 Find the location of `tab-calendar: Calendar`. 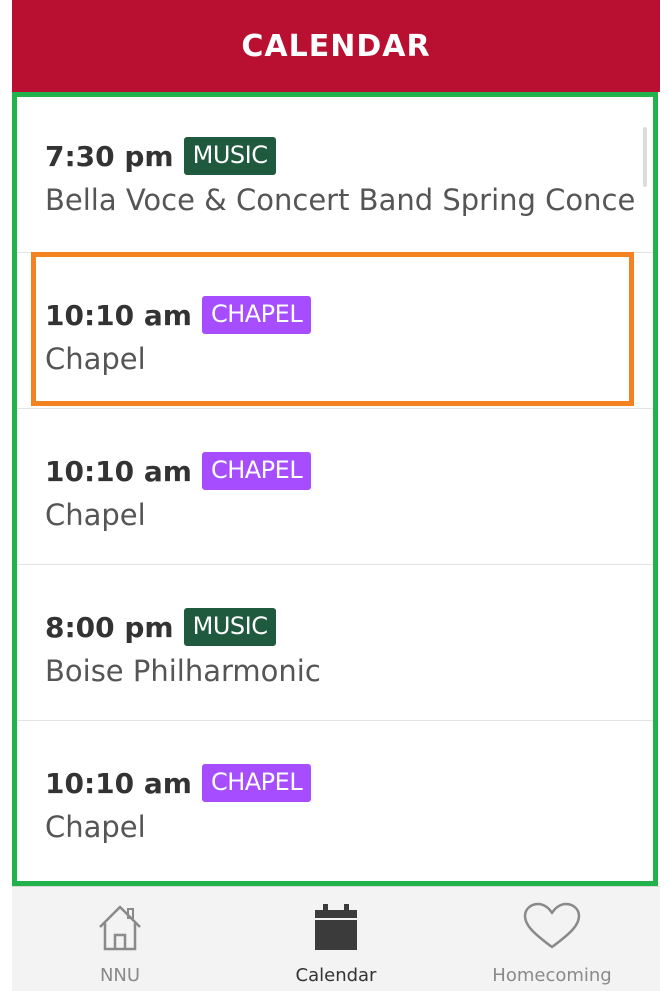

tab-calendar: Calendar is located at coordinates (336, 939).